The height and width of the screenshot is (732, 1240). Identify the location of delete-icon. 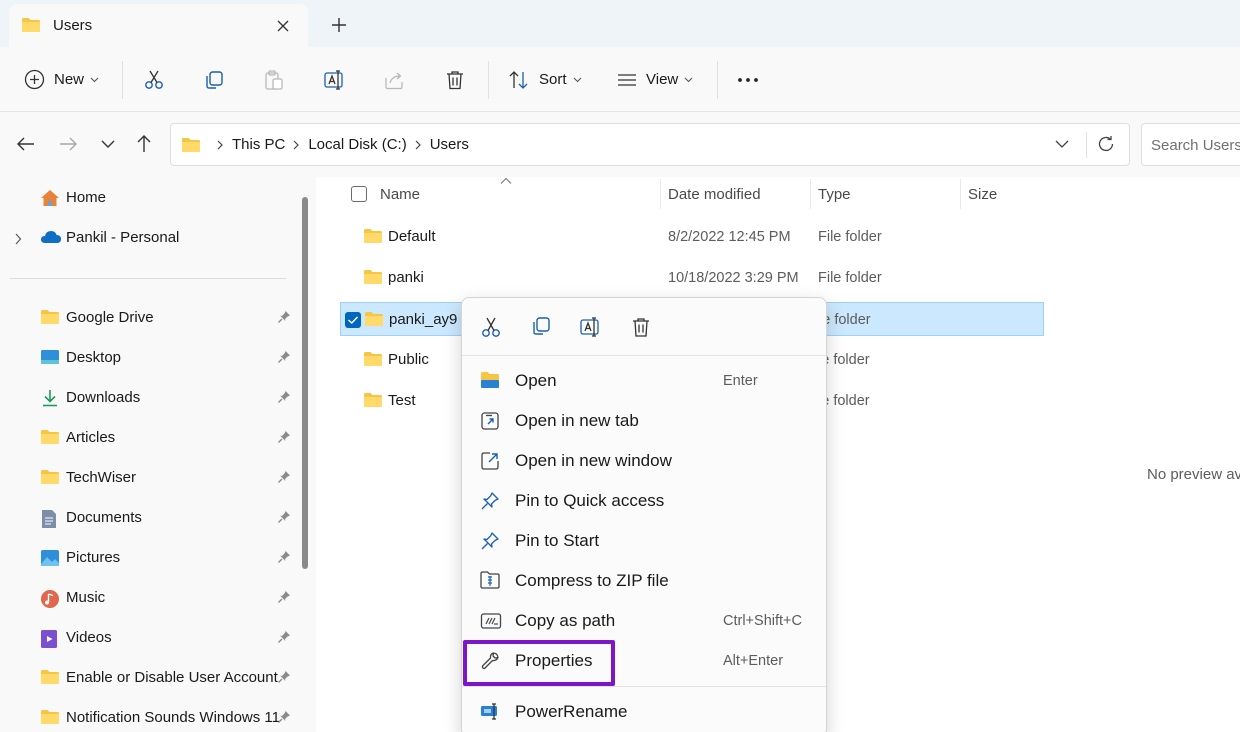
(641, 327).